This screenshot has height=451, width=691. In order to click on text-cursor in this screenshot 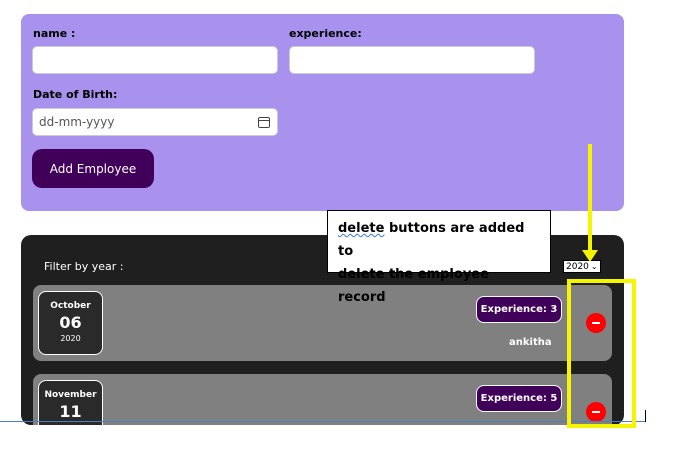, I will do `click(645, 416)`.